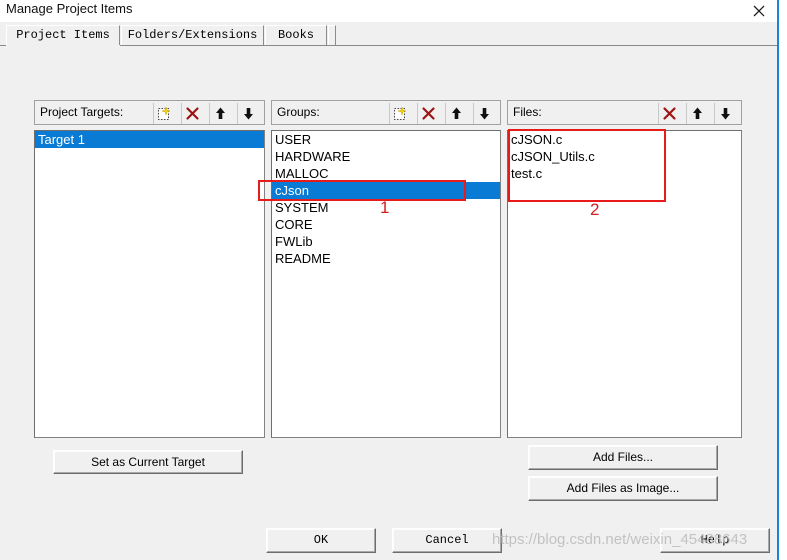 The width and height of the screenshot is (787, 560). I want to click on cancel-button: Cancel, so click(447, 540).